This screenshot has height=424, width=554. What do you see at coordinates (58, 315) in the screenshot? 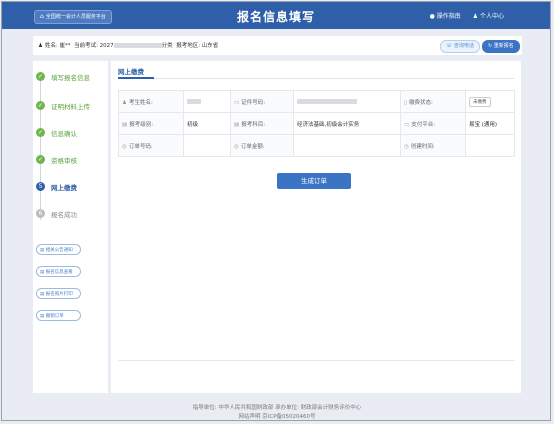
I see `cancel-order-button: ▤ 撤销订单` at bounding box center [58, 315].